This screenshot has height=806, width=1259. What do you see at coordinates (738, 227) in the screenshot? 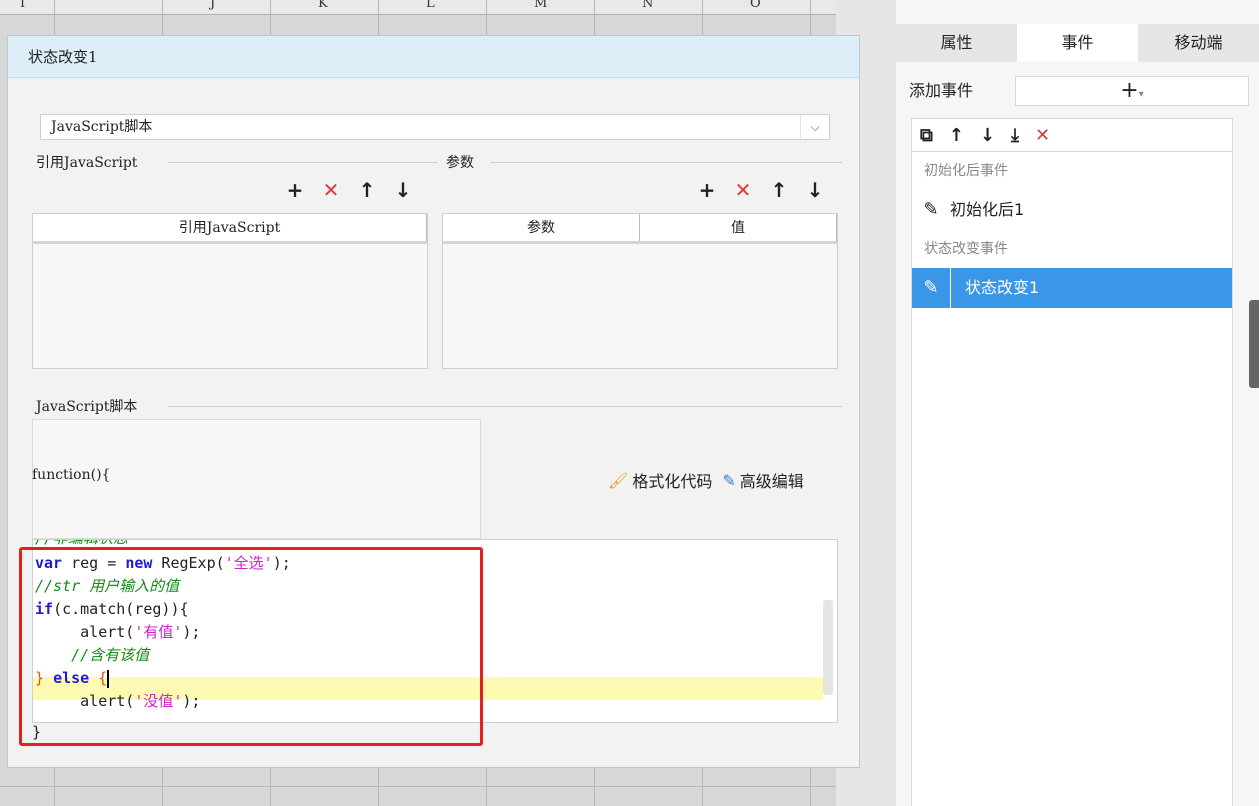
I see `table-header: 值` at bounding box center [738, 227].